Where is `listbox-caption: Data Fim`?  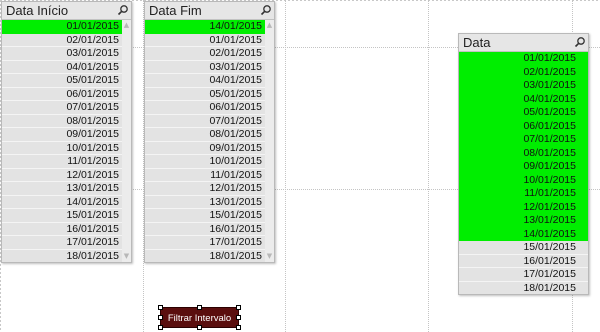 listbox-caption: Data Fim is located at coordinates (209, 11).